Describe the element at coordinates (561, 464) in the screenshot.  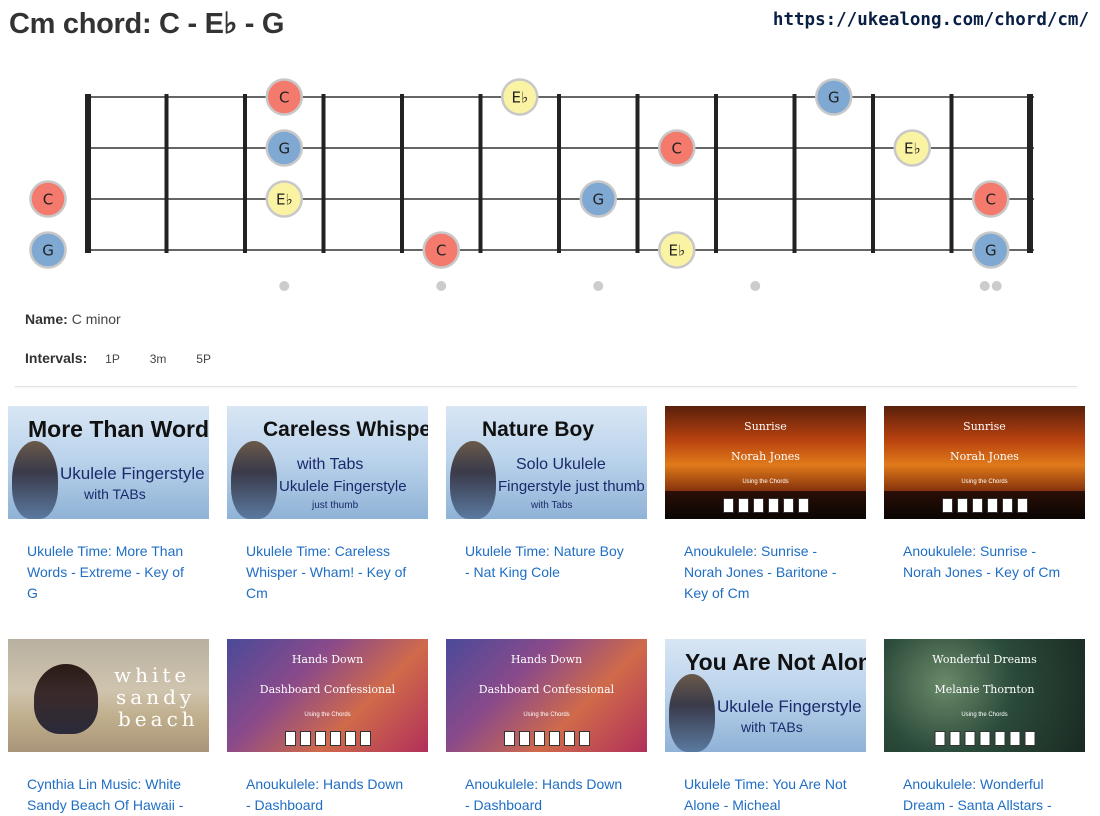
I see `thumbnail-text: Solo Ukulele` at that location.